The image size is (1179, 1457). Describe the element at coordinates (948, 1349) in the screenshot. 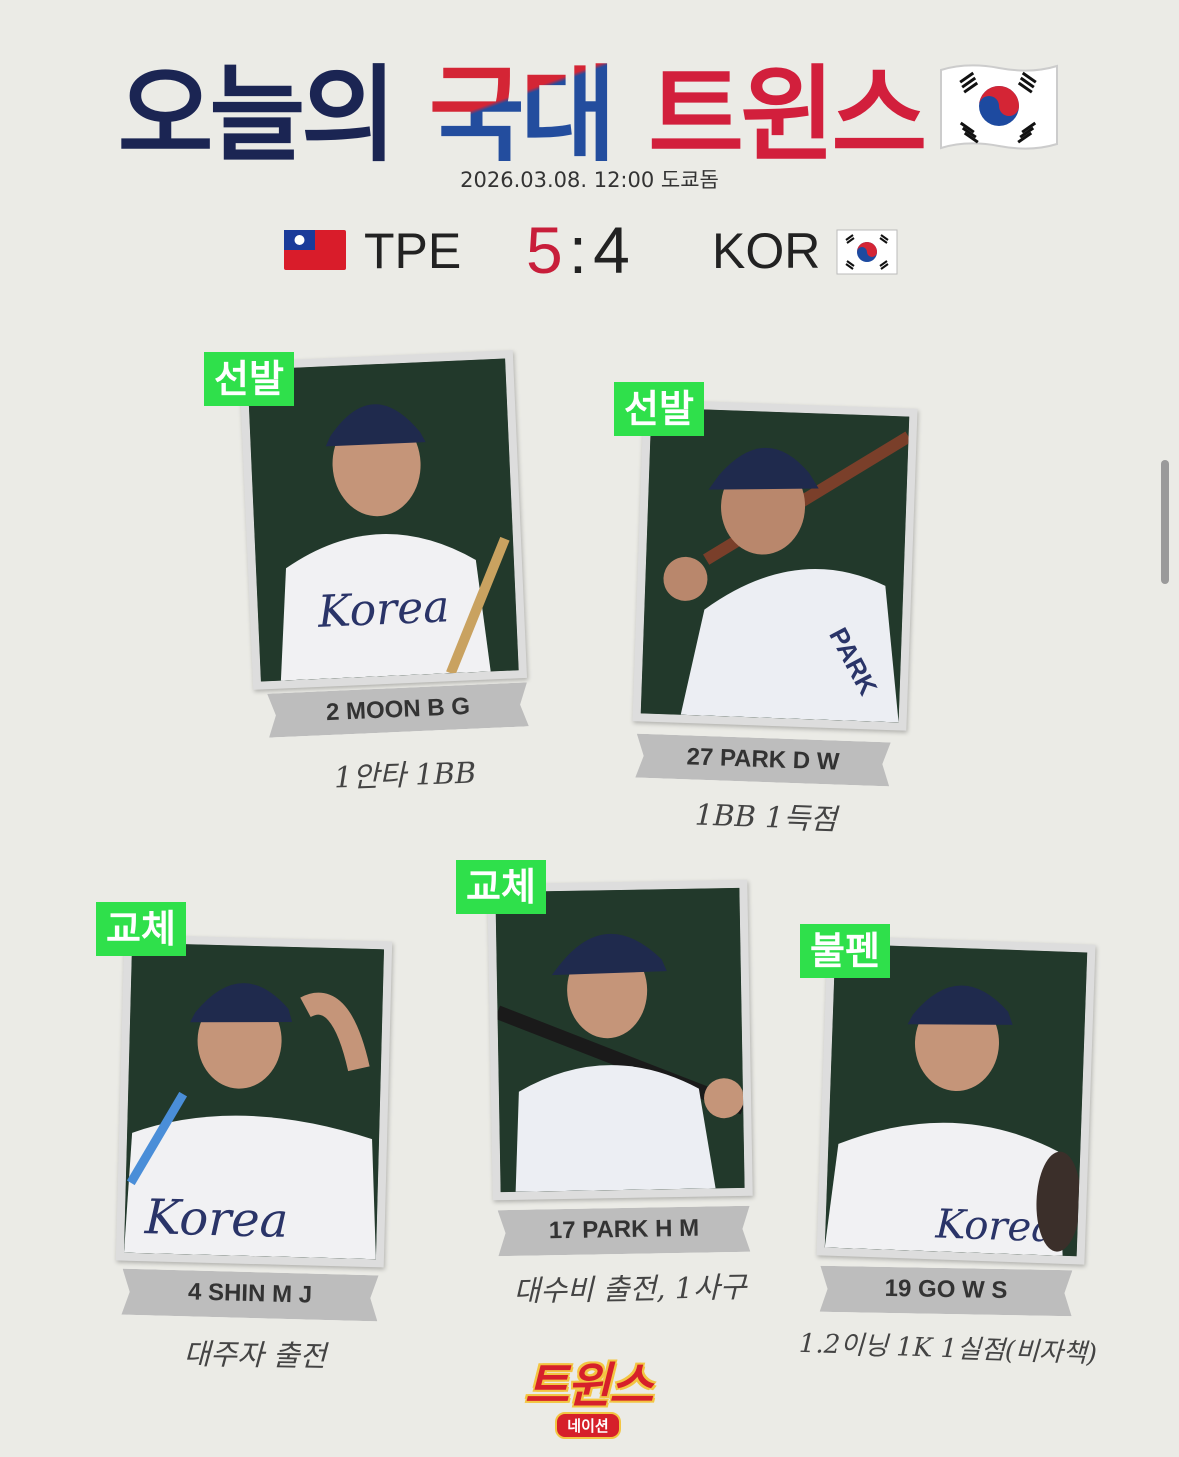

I see `player-stat: 1.2이닝 1K 1실점(비자책)` at that location.